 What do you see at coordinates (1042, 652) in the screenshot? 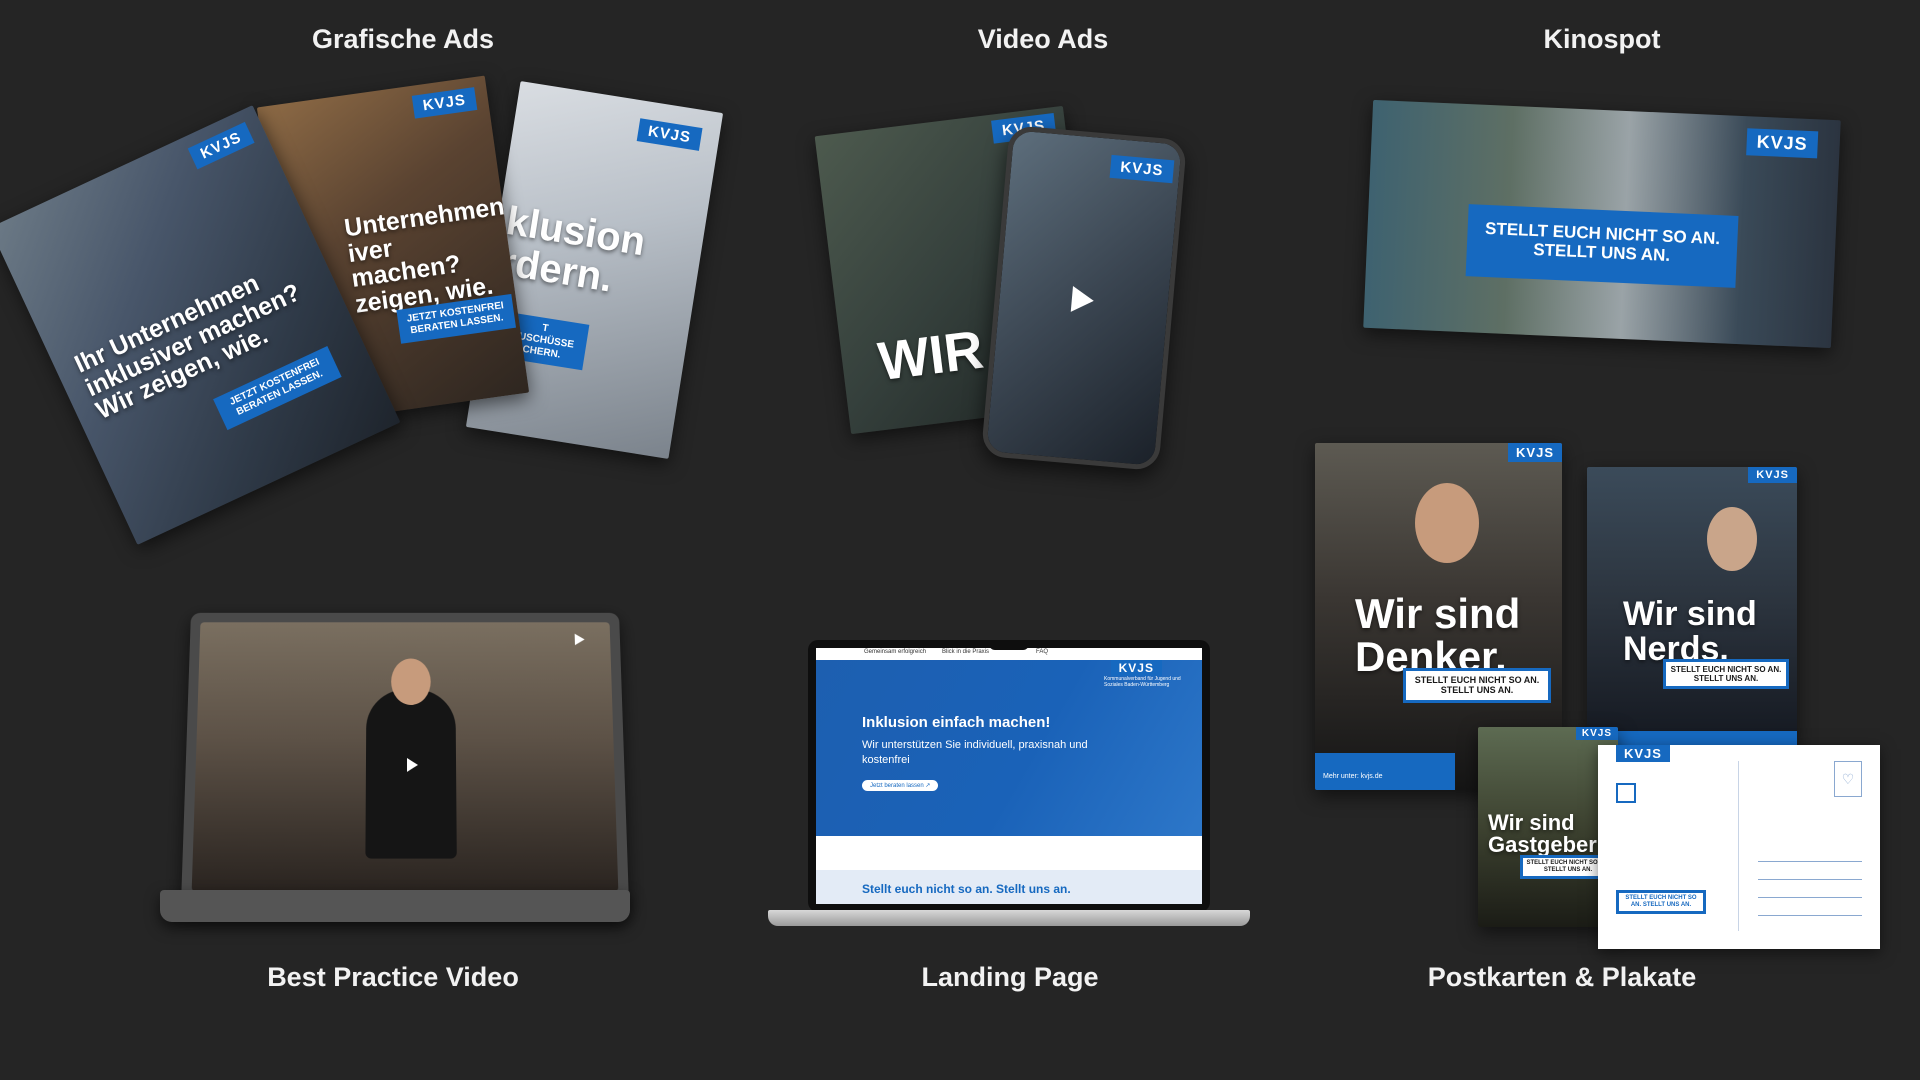
I see `nav-item: FAQ` at bounding box center [1042, 652].